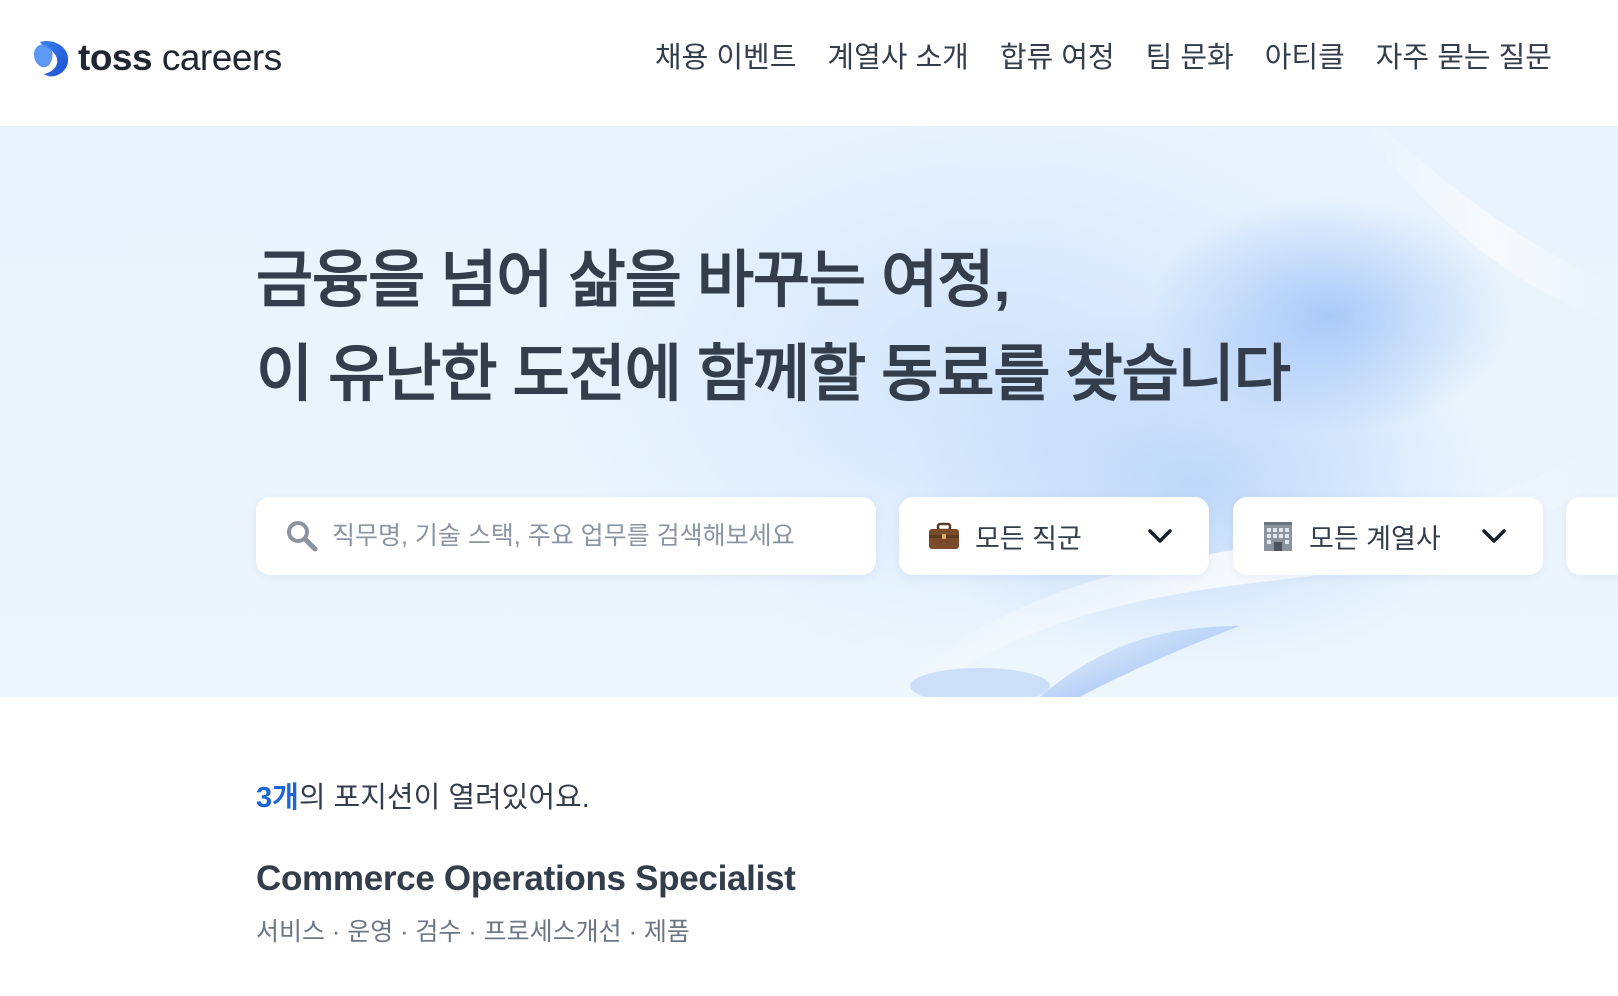  I want to click on job-category-dropdown: 모든 직군, so click(1054, 536).